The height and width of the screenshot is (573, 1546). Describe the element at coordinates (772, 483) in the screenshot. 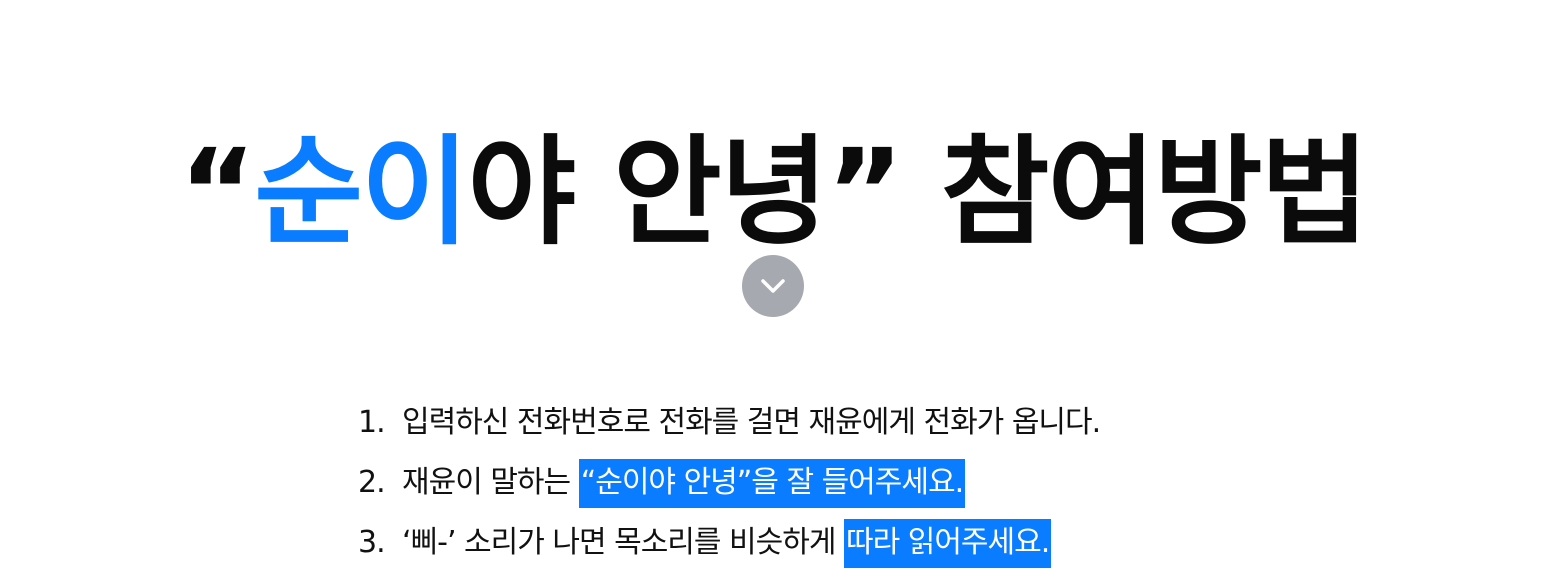

I see `step-highlight: “순이야 안녕”을 잘 들어주세요.` at that location.